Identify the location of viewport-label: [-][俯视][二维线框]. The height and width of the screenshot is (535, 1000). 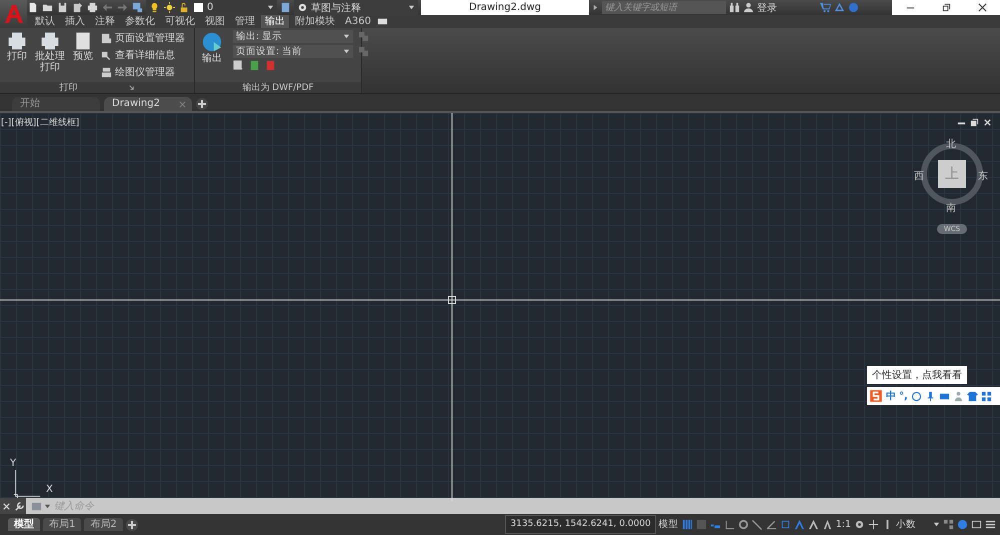
(40, 122).